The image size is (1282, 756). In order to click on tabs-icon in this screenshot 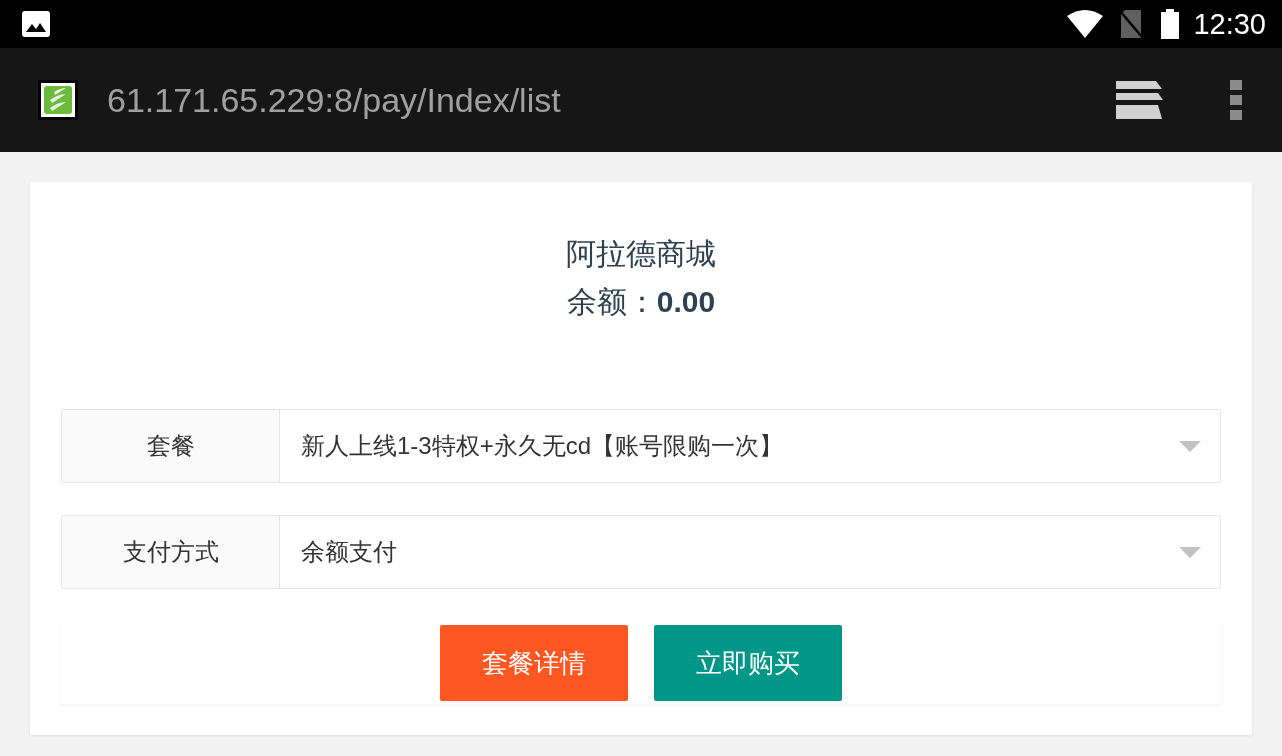, I will do `click(1140, 100)`.